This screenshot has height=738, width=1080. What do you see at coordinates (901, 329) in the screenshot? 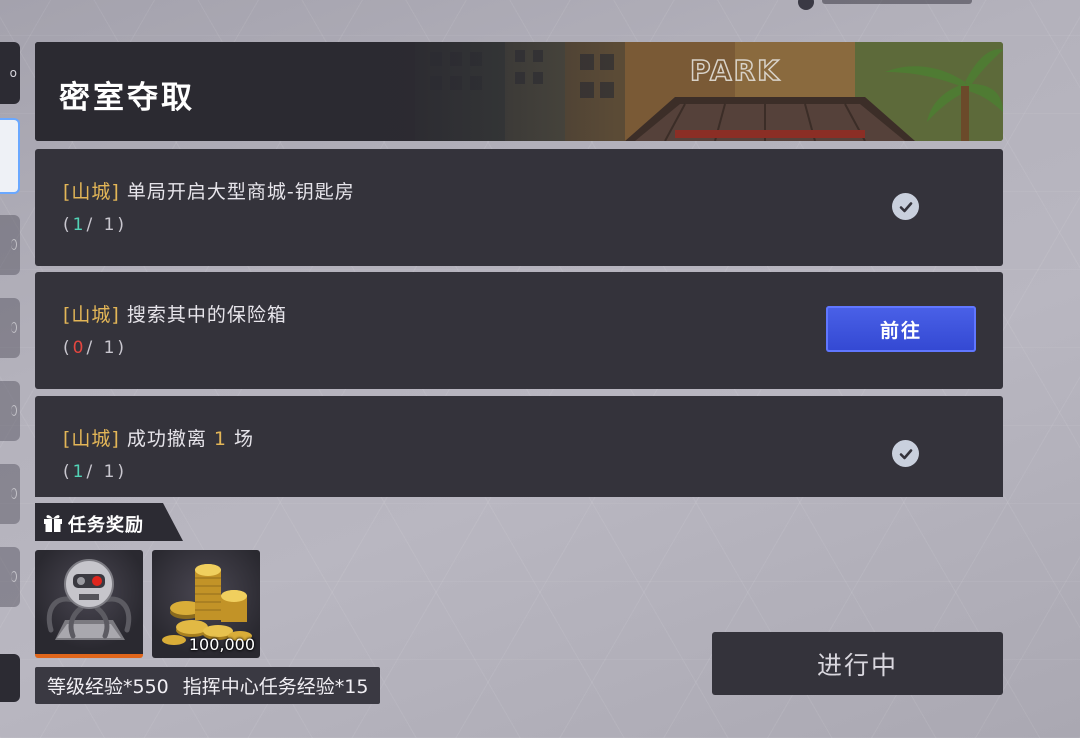
I see `go-button: 前往` at bounding box center [901, 329].